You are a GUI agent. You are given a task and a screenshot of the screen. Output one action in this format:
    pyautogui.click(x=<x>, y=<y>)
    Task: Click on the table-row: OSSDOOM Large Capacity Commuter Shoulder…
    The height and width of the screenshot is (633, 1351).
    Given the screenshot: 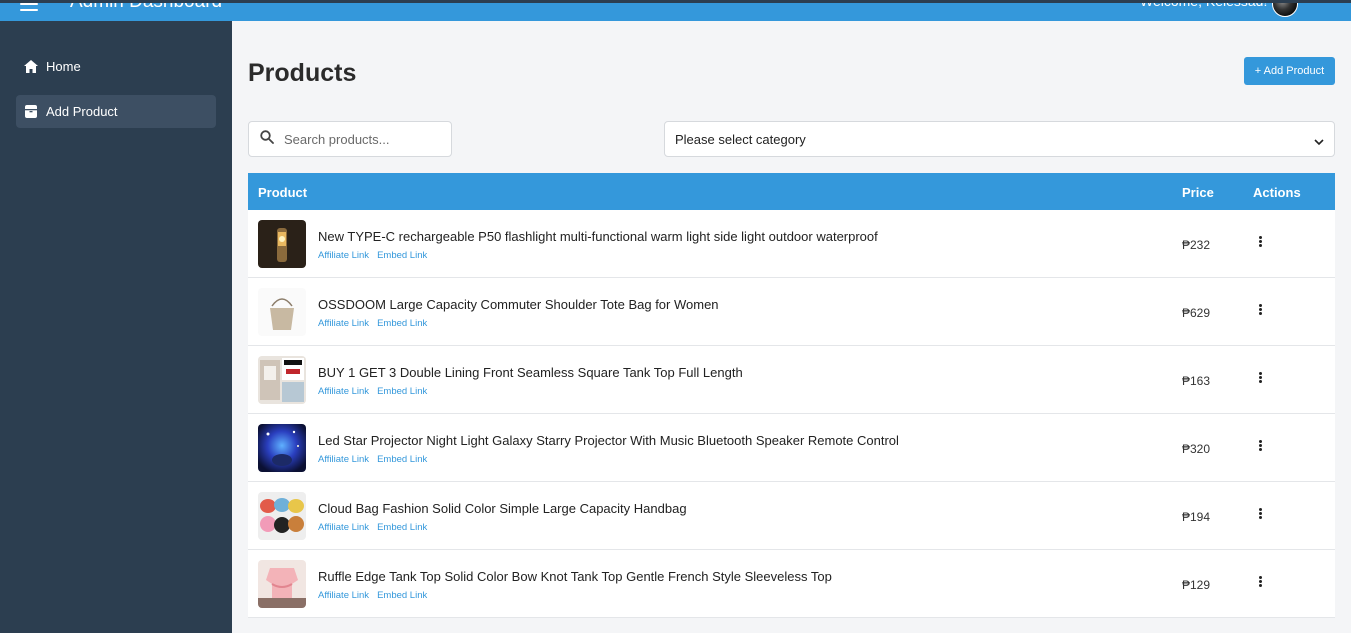 What is the action you would take?
    pyautogui.click(x=791, y=312)
    